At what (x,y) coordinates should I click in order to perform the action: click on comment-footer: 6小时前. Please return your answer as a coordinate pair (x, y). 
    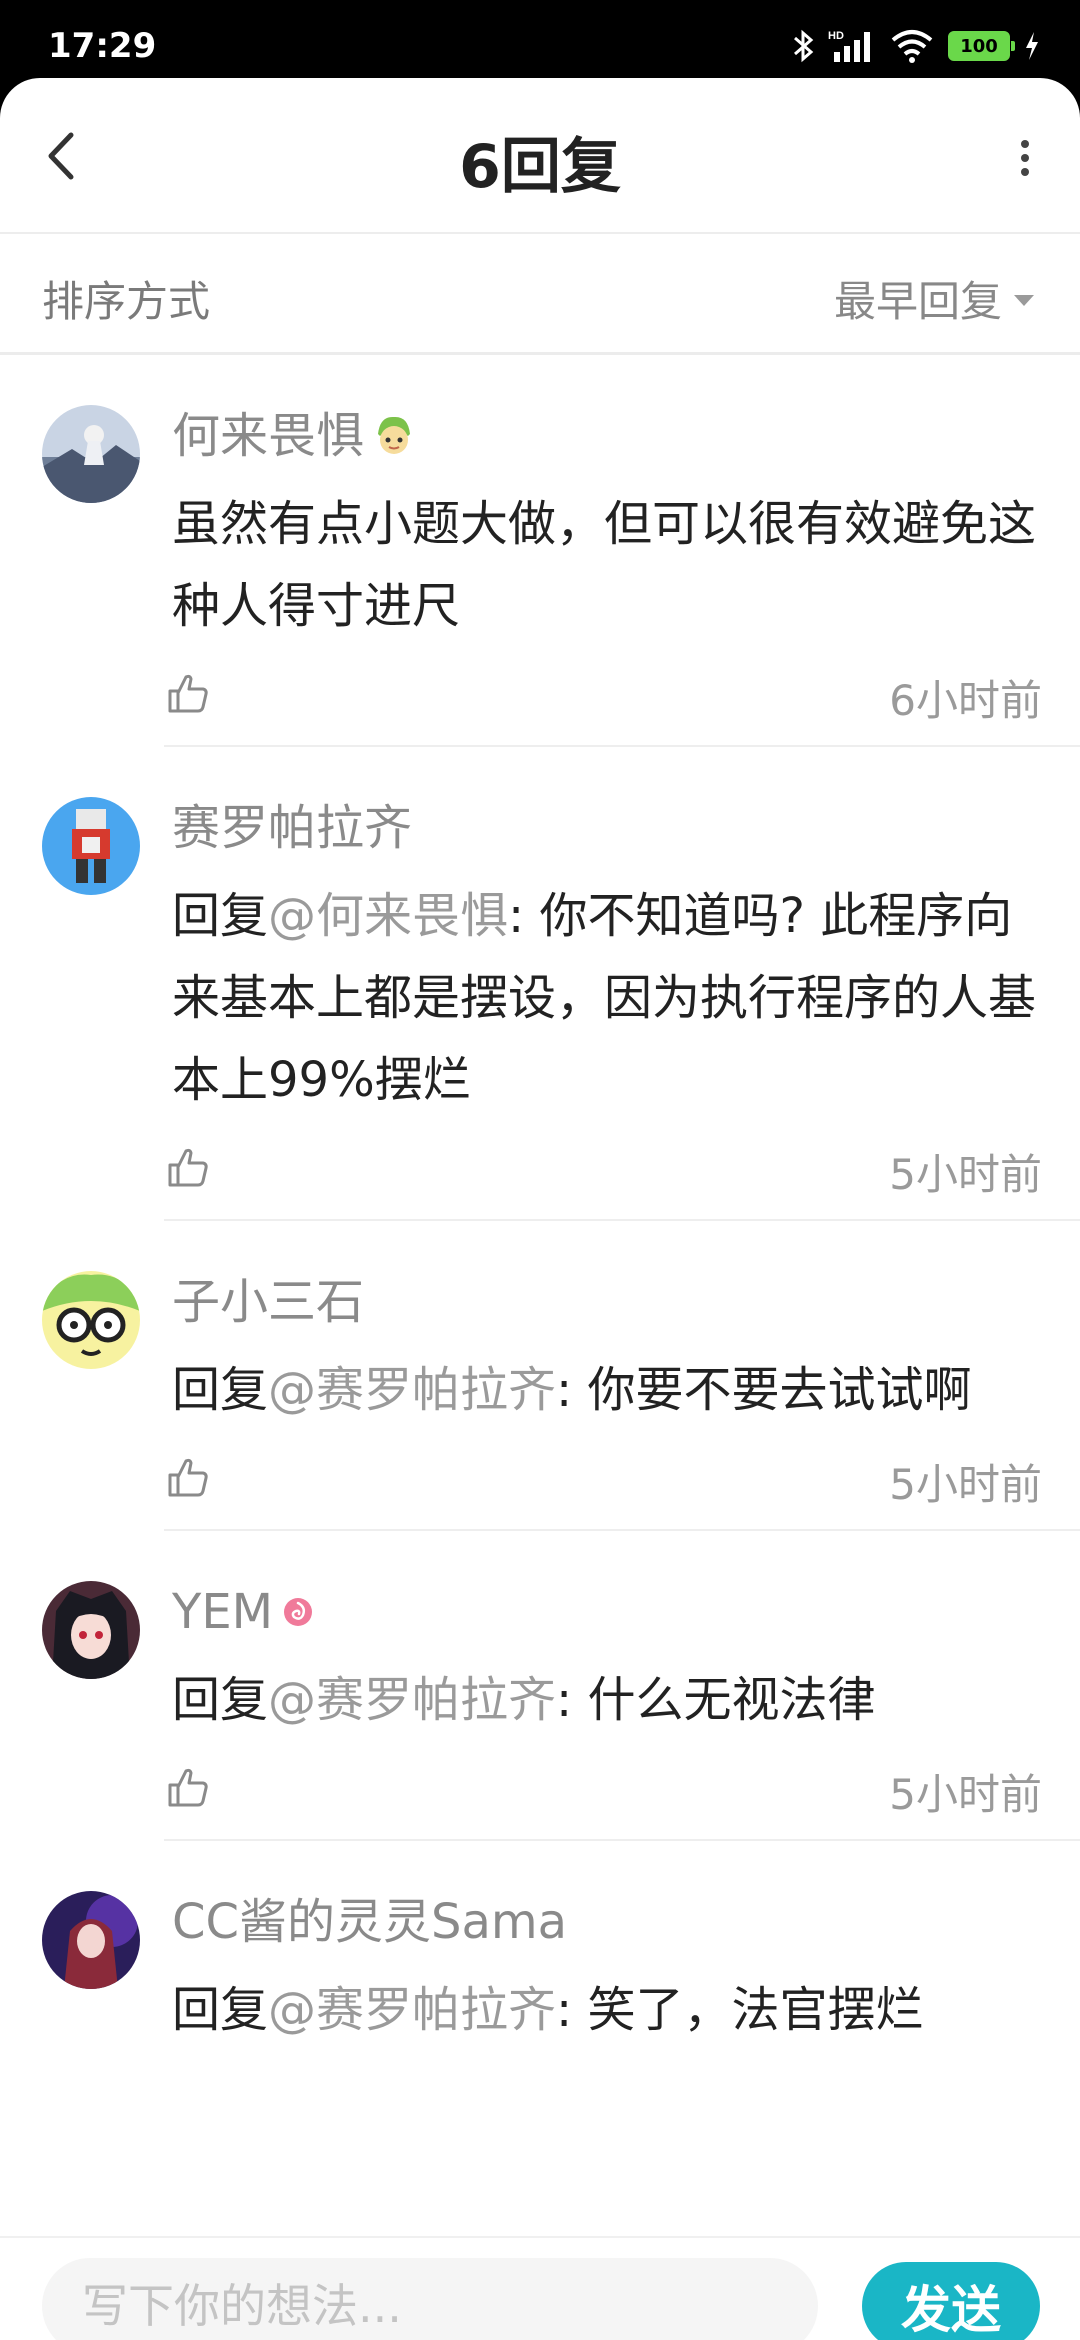
    Looking at the image, I should click on (605, 697).